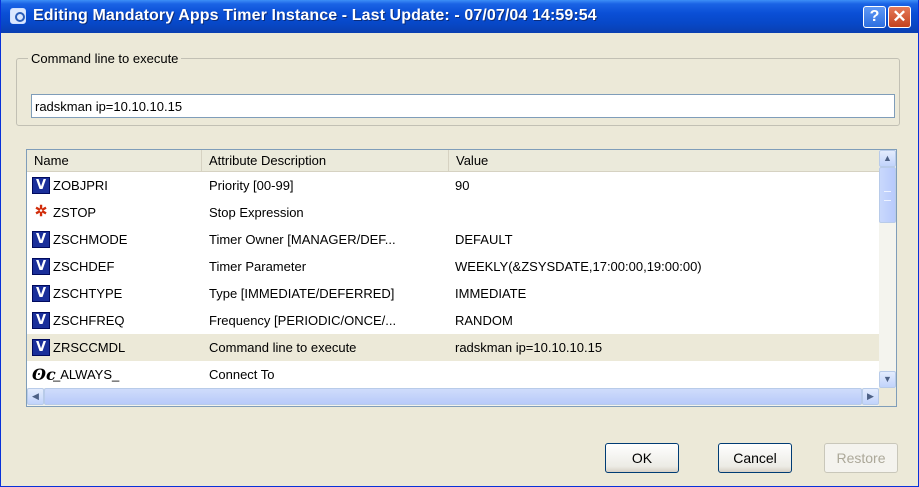 The height and width of the screenshot is (487, 919). What do you see at coordinates (874, 17) in the screenshot?
I see `help-button: ?` at bounding box center [874, 17].